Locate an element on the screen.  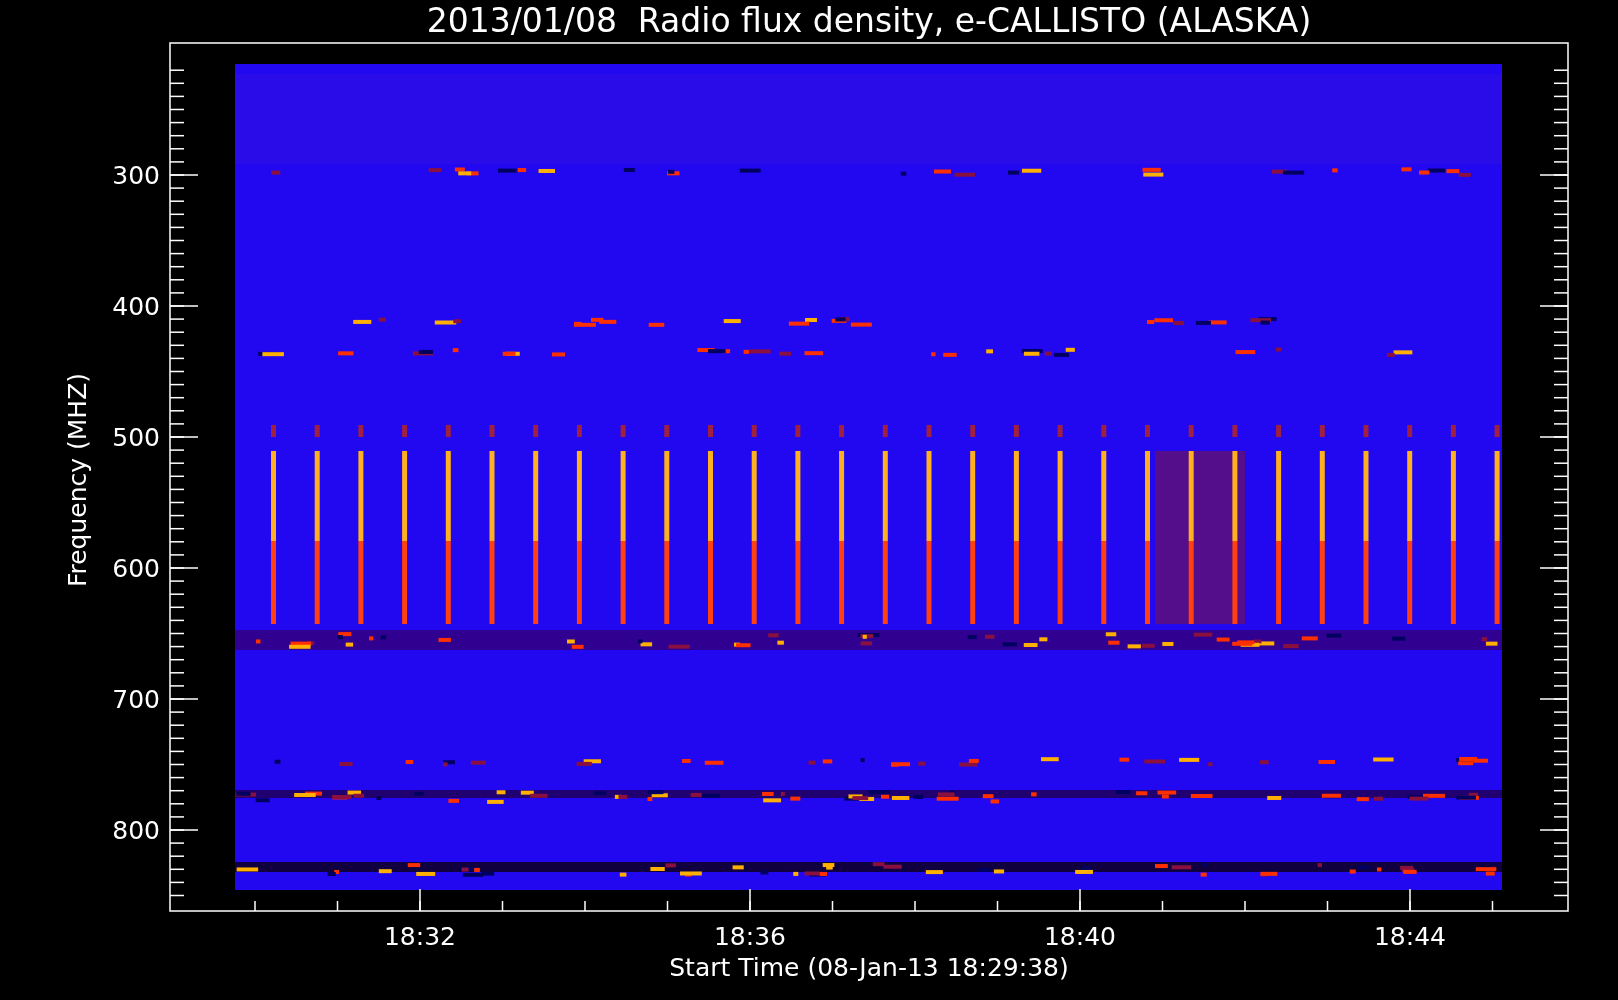
y-tick-label: 600 is located at coordinates (136, 568).